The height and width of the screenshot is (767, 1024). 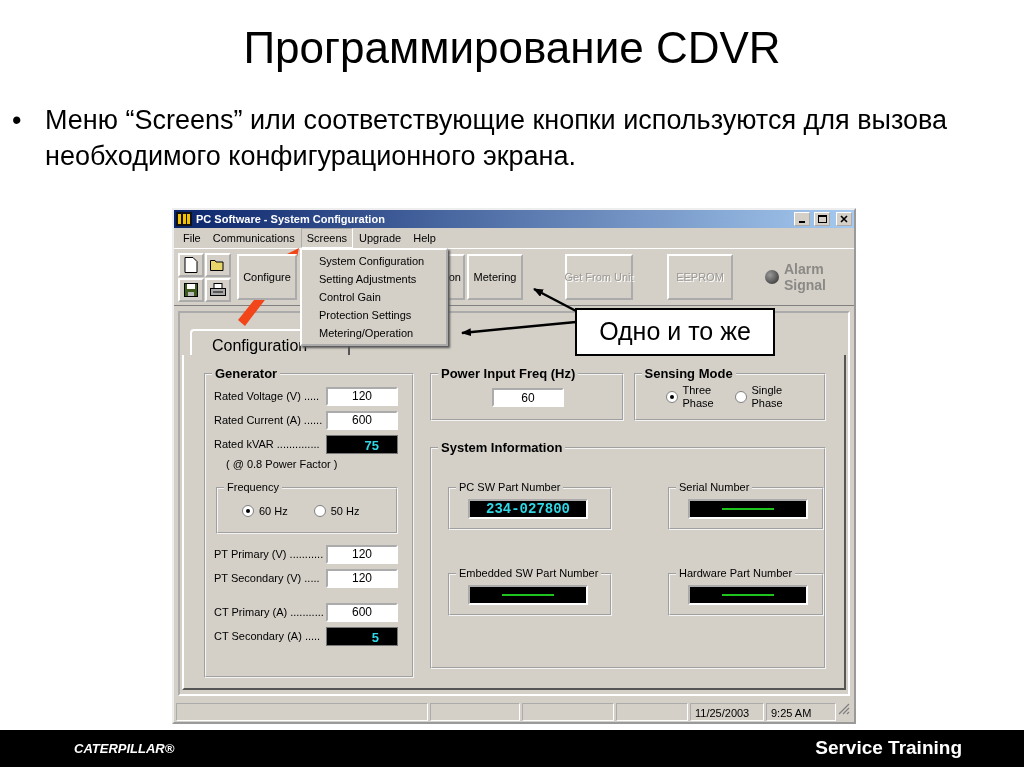 I want to click on radio-option: Single Phase, so click(x=760, y=397).